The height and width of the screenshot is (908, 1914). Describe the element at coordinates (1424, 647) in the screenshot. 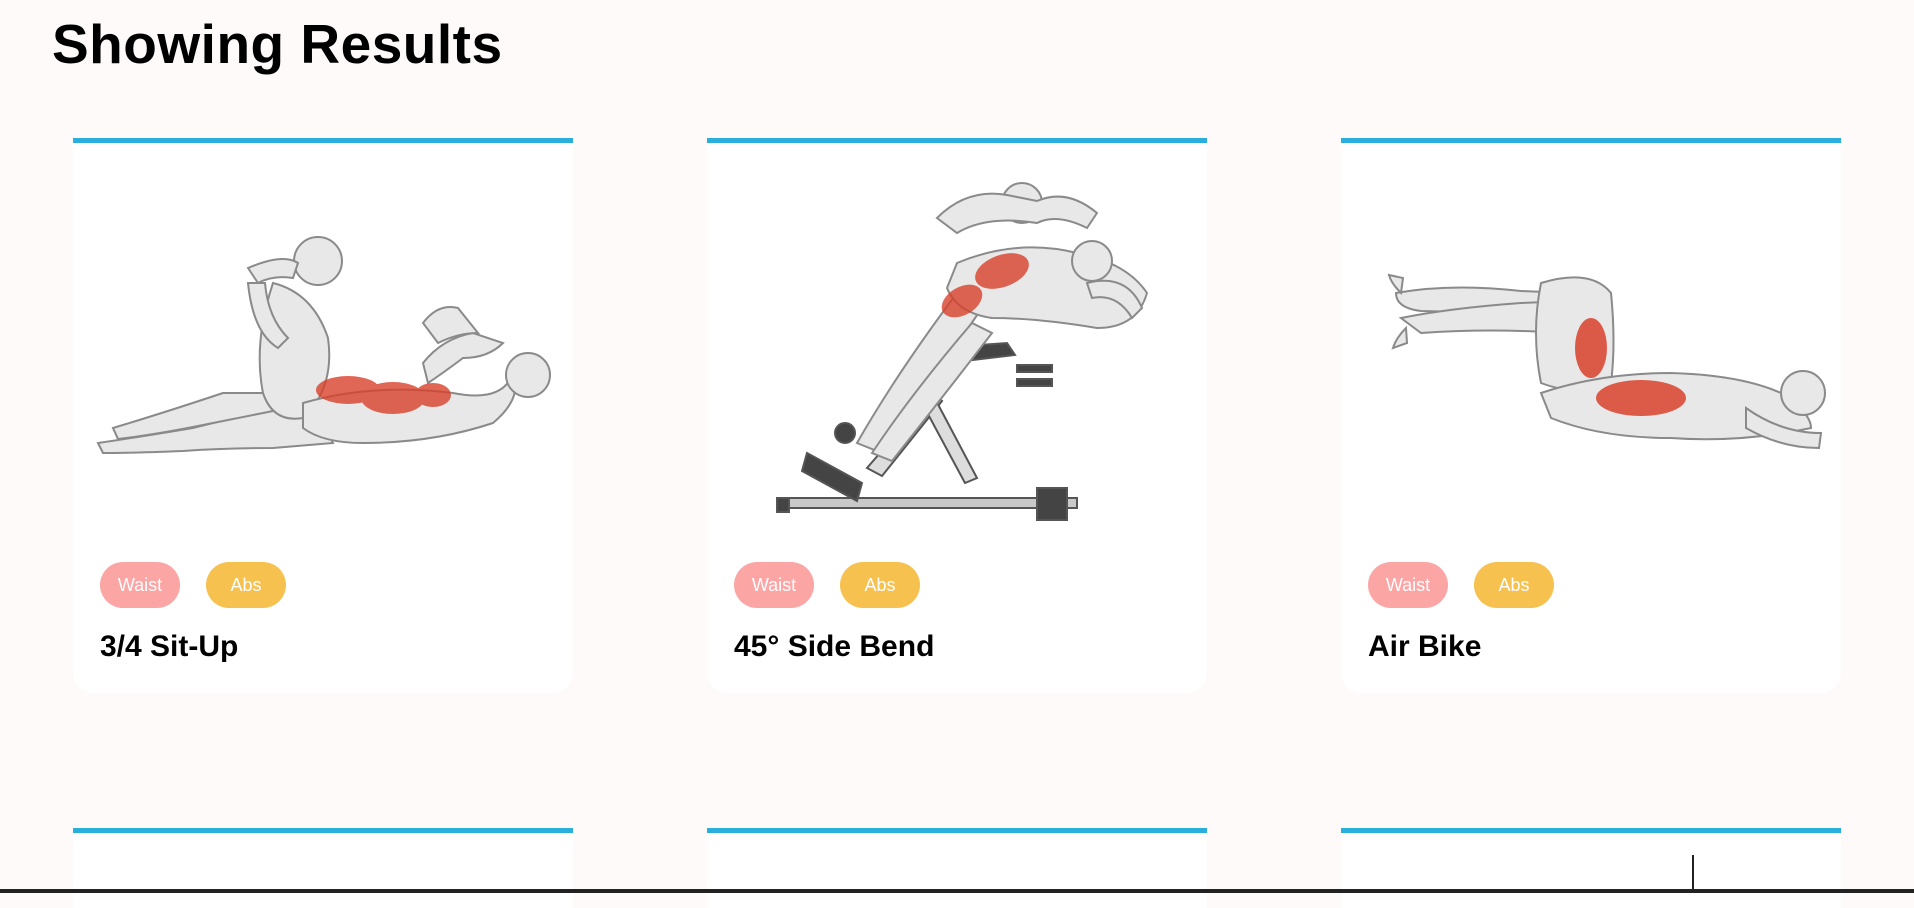

I see `exercise-name: Air Bike` at that location.